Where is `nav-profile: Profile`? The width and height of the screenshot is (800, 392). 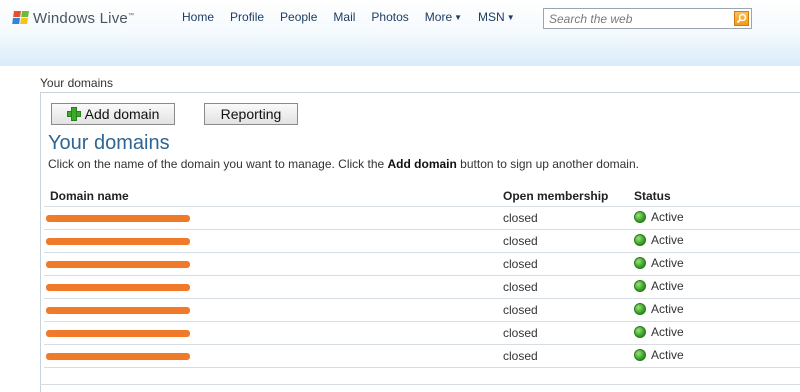
nav-profile: Profile is located at coordinates (247, 17).